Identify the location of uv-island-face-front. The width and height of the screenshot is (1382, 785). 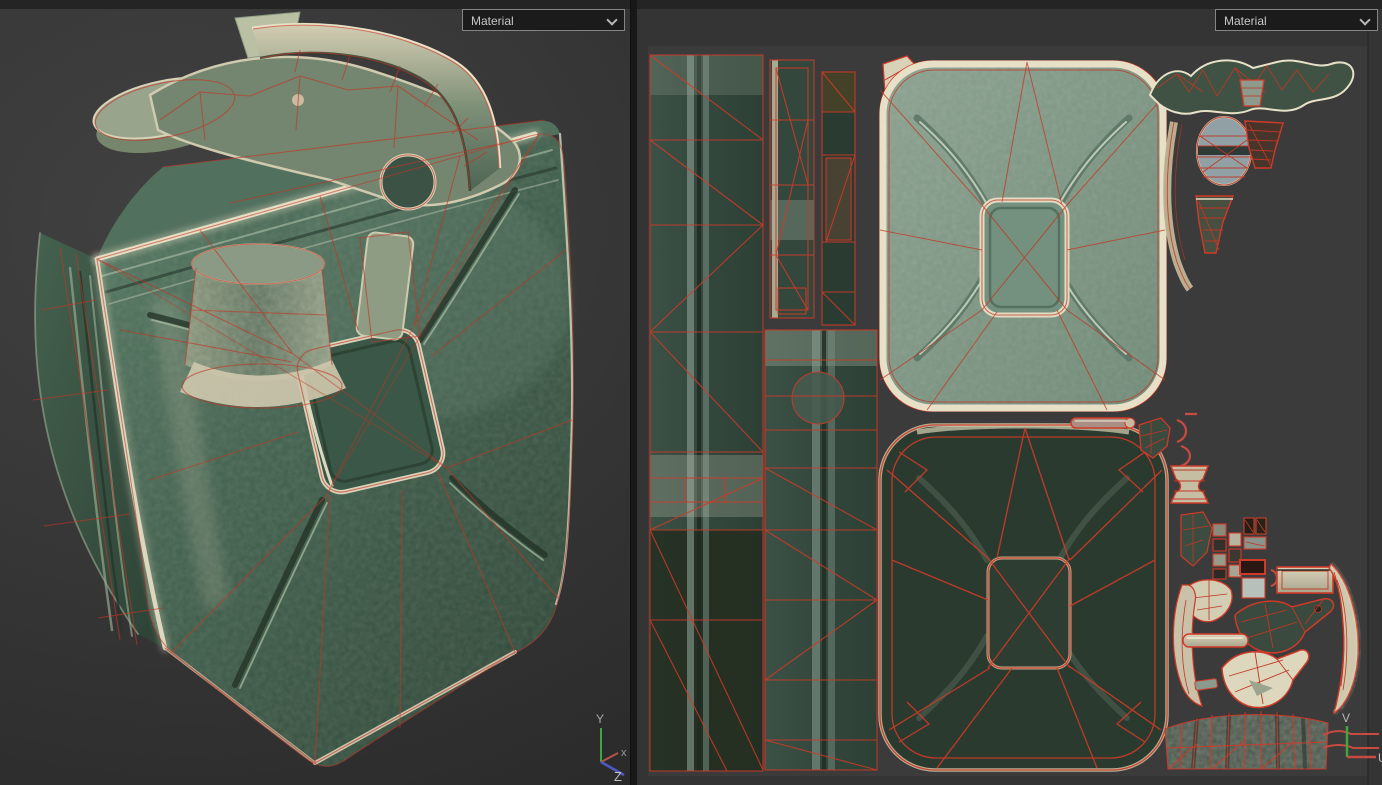
(1023, 236).